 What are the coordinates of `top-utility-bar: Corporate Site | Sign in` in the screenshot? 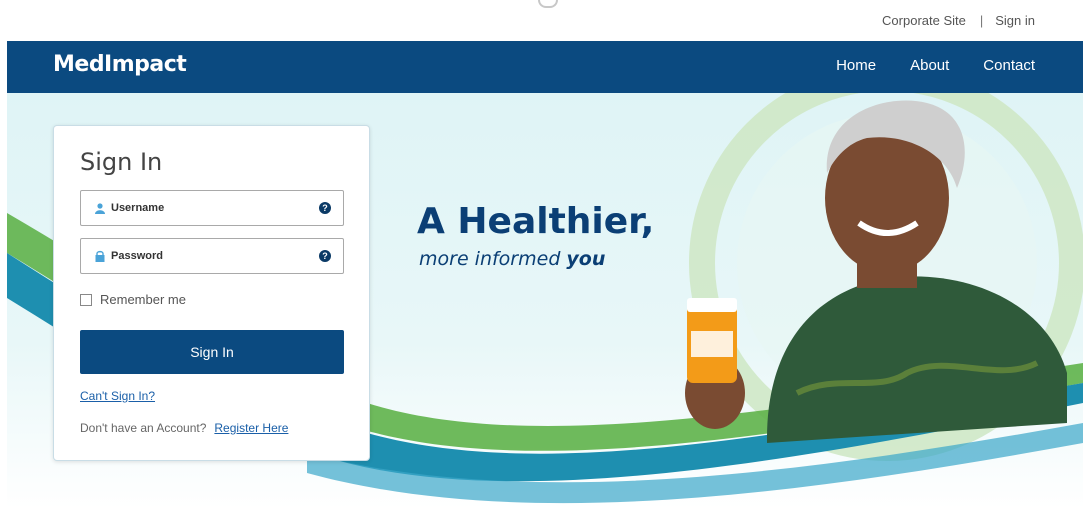 It's located at (541, 20).